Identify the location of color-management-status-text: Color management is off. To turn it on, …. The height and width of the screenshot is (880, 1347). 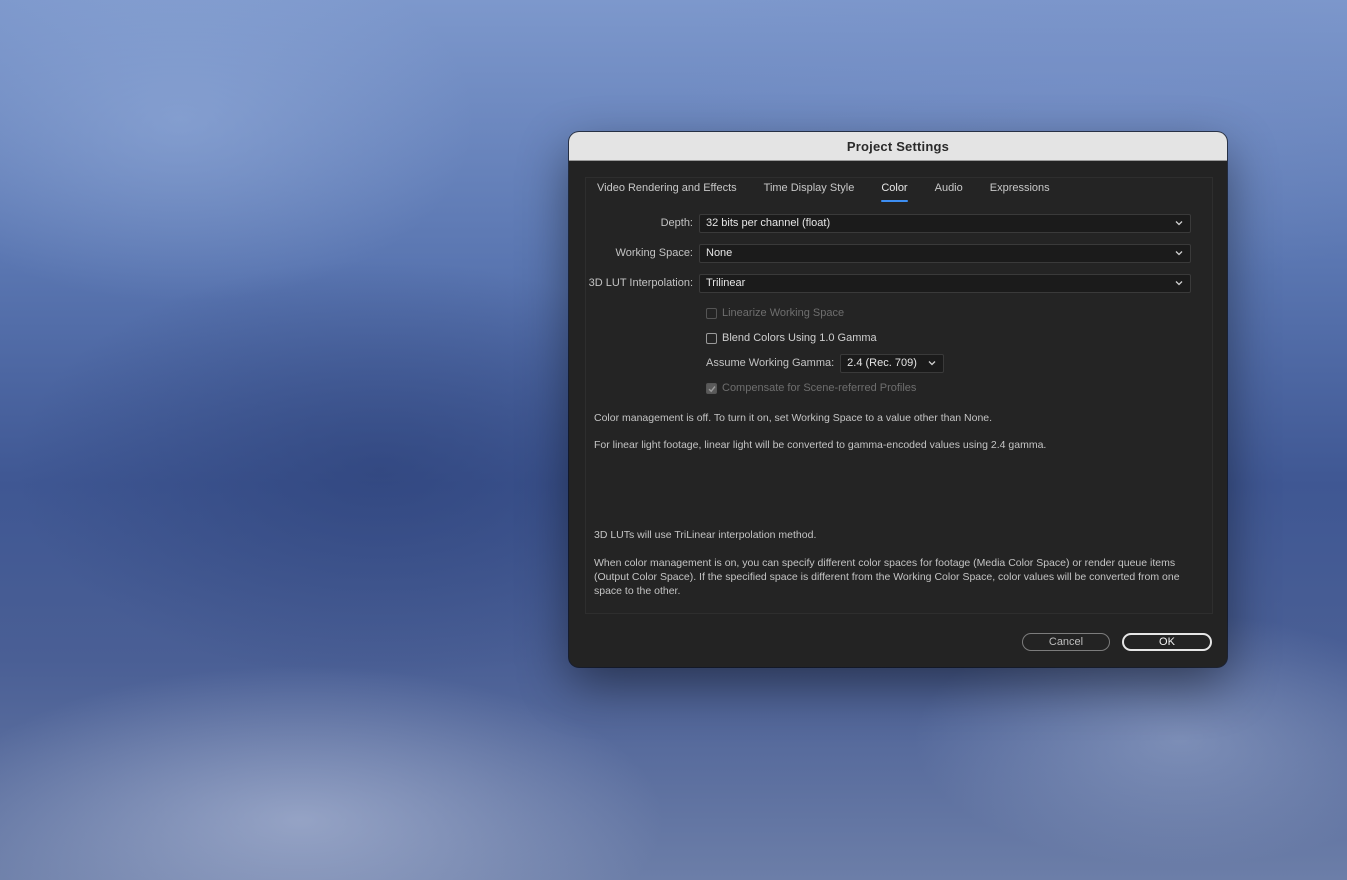
(793, 418).